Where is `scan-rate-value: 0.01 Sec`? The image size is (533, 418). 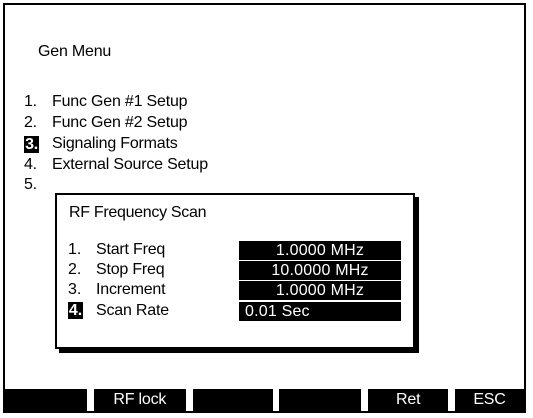 scan-rate-value: 0.01 Sec is located at coordinates (320, 311).